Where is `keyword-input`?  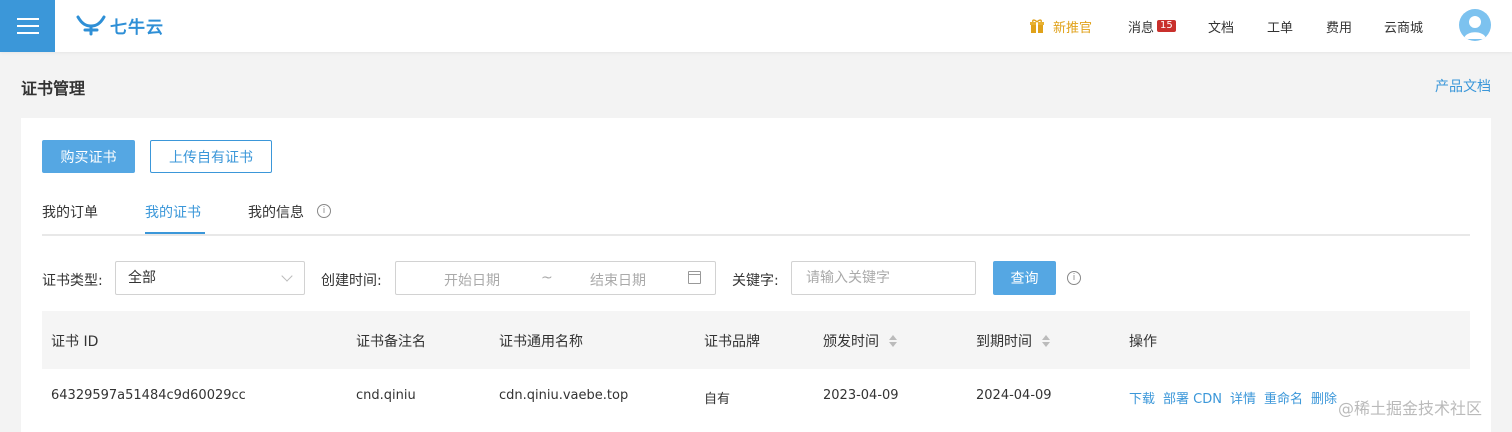 keyword-input is located at coordinates (883, 278).